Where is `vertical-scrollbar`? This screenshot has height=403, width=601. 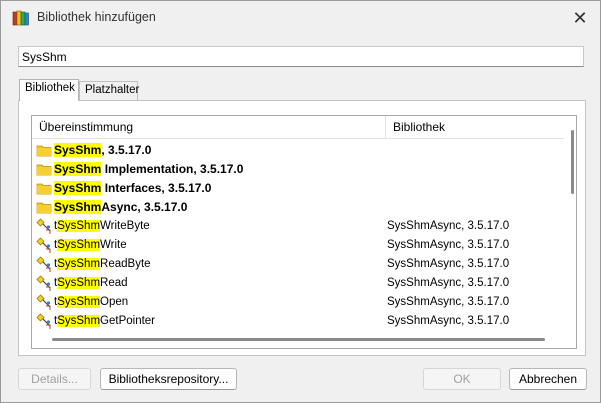
vertical-scrollbar is located at coordinates (572, 162).